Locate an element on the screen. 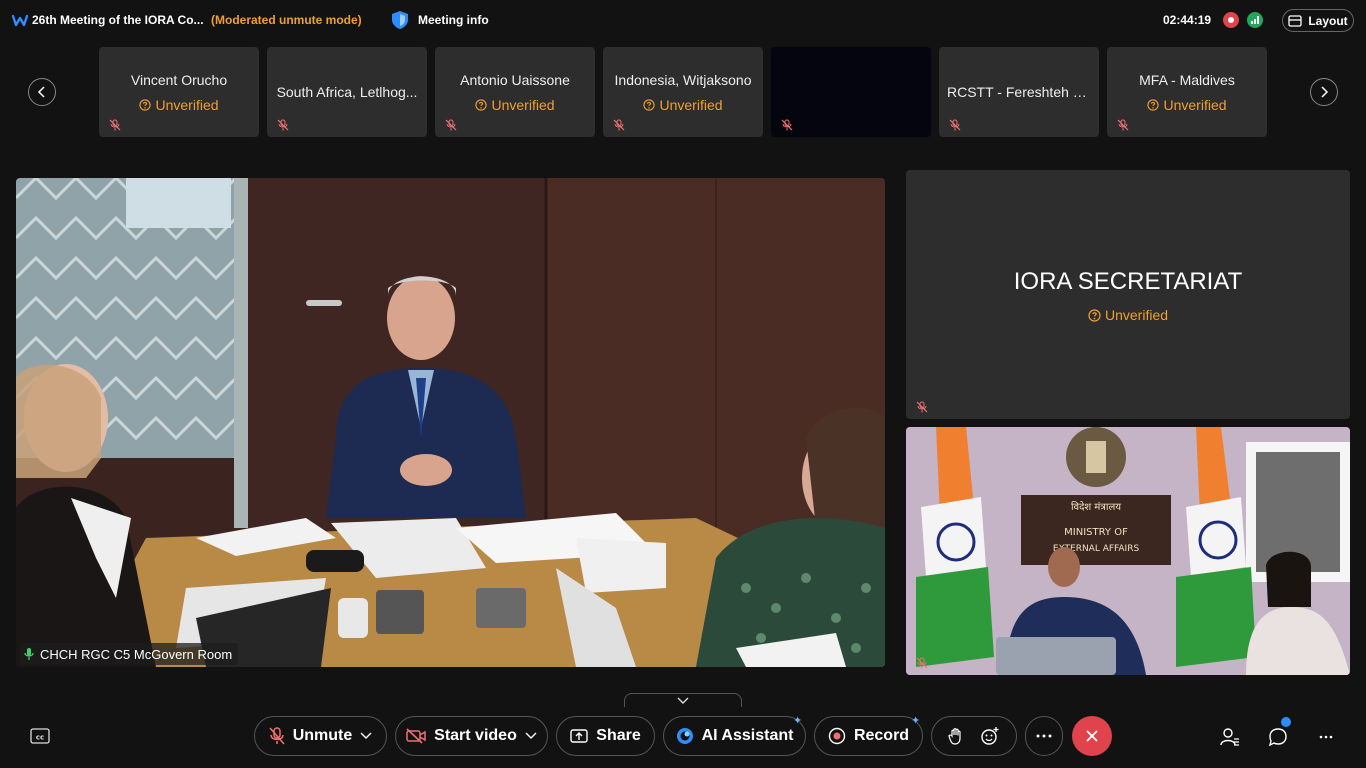  closed-captions-icon: cc is located at coordinates (40, 736).